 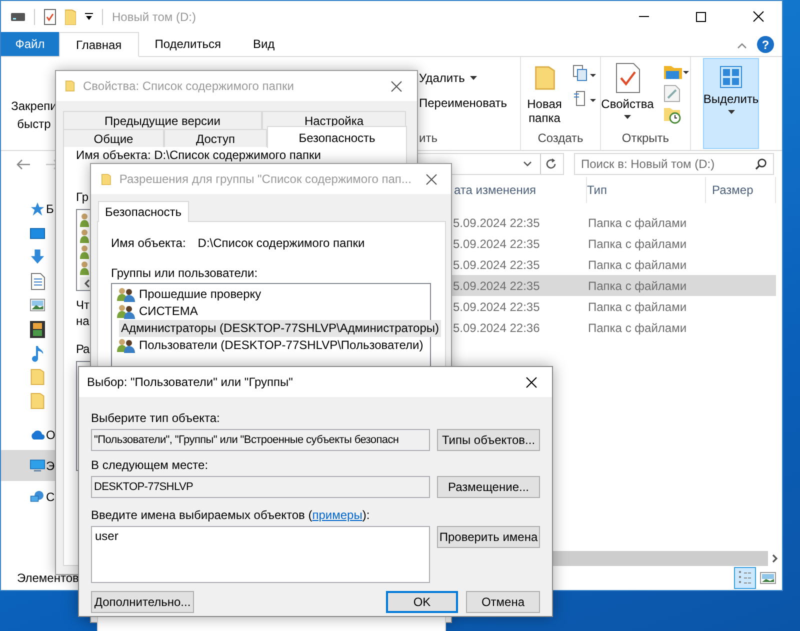 I want to click on note-text: Чт, so click(x=83, y=305).